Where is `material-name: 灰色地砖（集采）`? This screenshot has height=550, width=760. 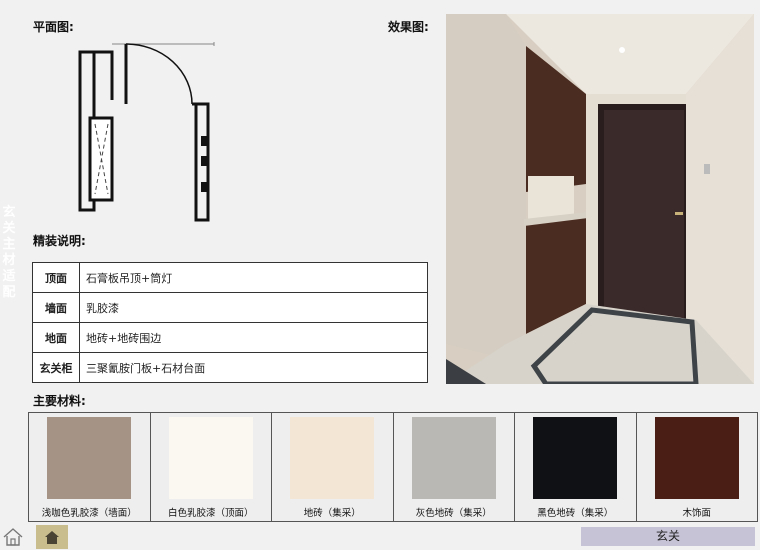
material-name: 灰色地砖（集采） is located at coordinates (453, 513).